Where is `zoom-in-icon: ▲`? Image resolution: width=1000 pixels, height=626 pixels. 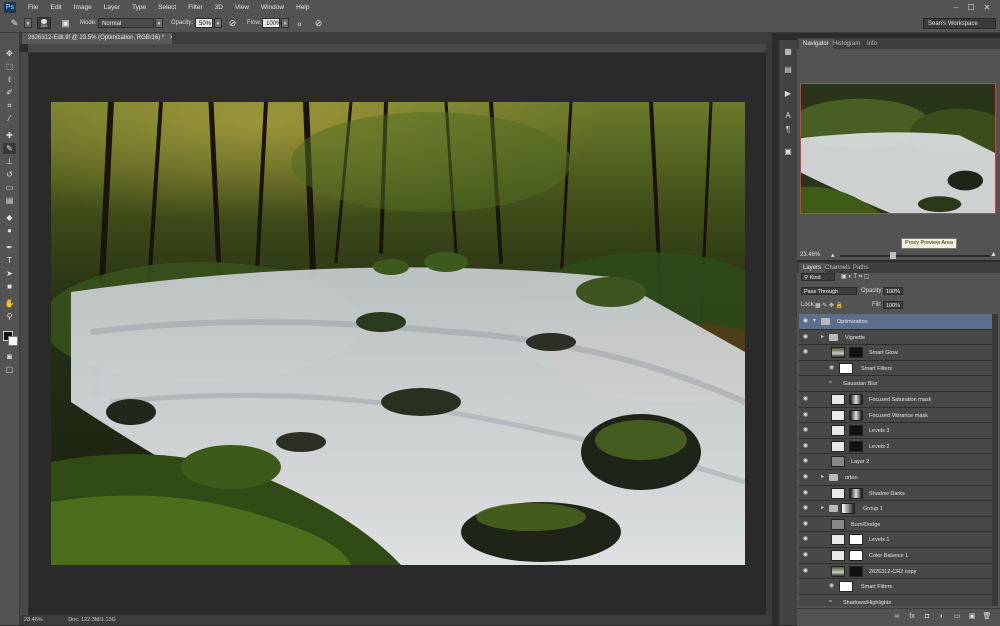
zoom-in-icon: ▲ is located at coordinates (993, 254).